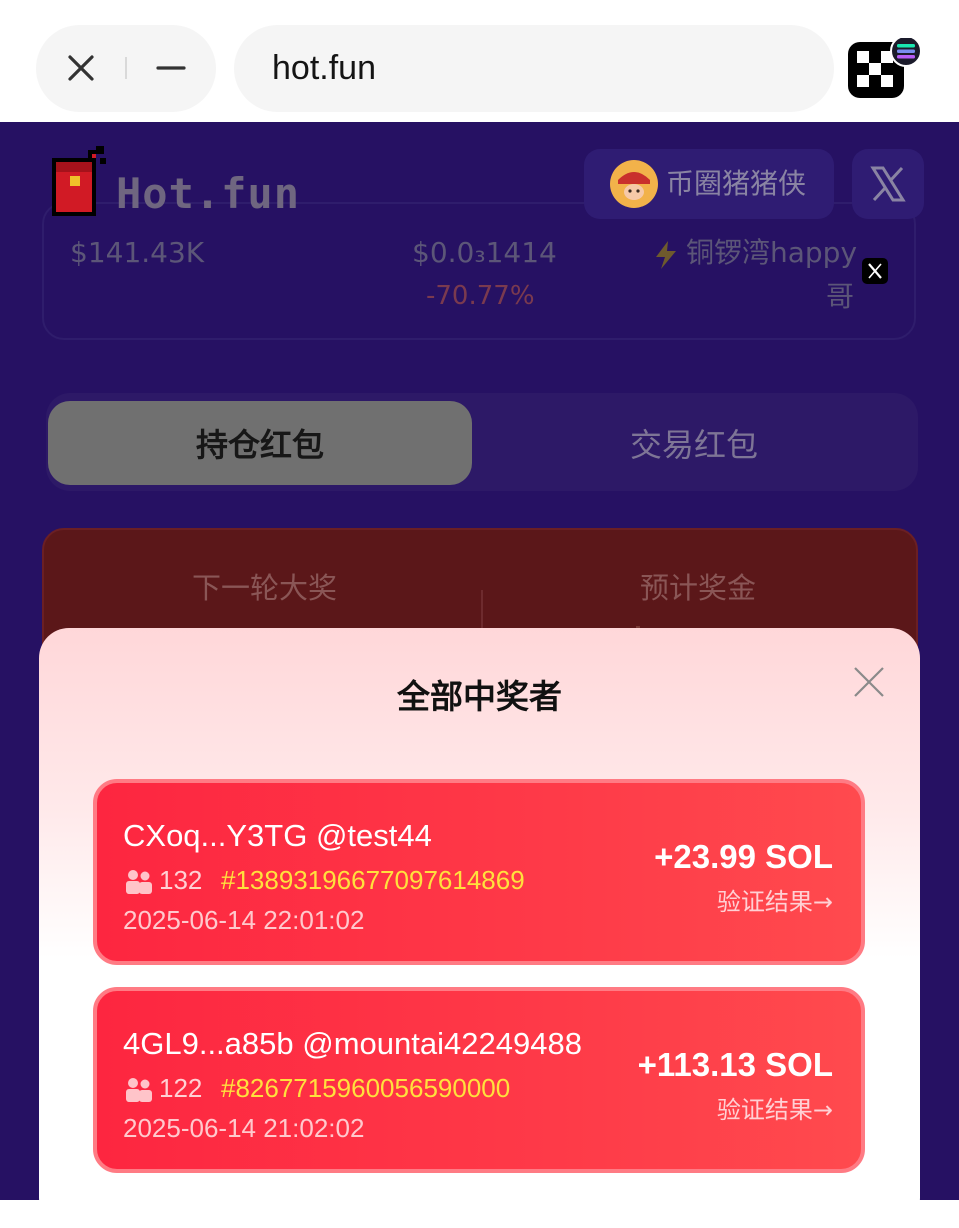  What do you see at coordinates (698, 588) in the screenshot?
I see `estimated-prize-label: 预计奖金` at bounding box center [698, 588].